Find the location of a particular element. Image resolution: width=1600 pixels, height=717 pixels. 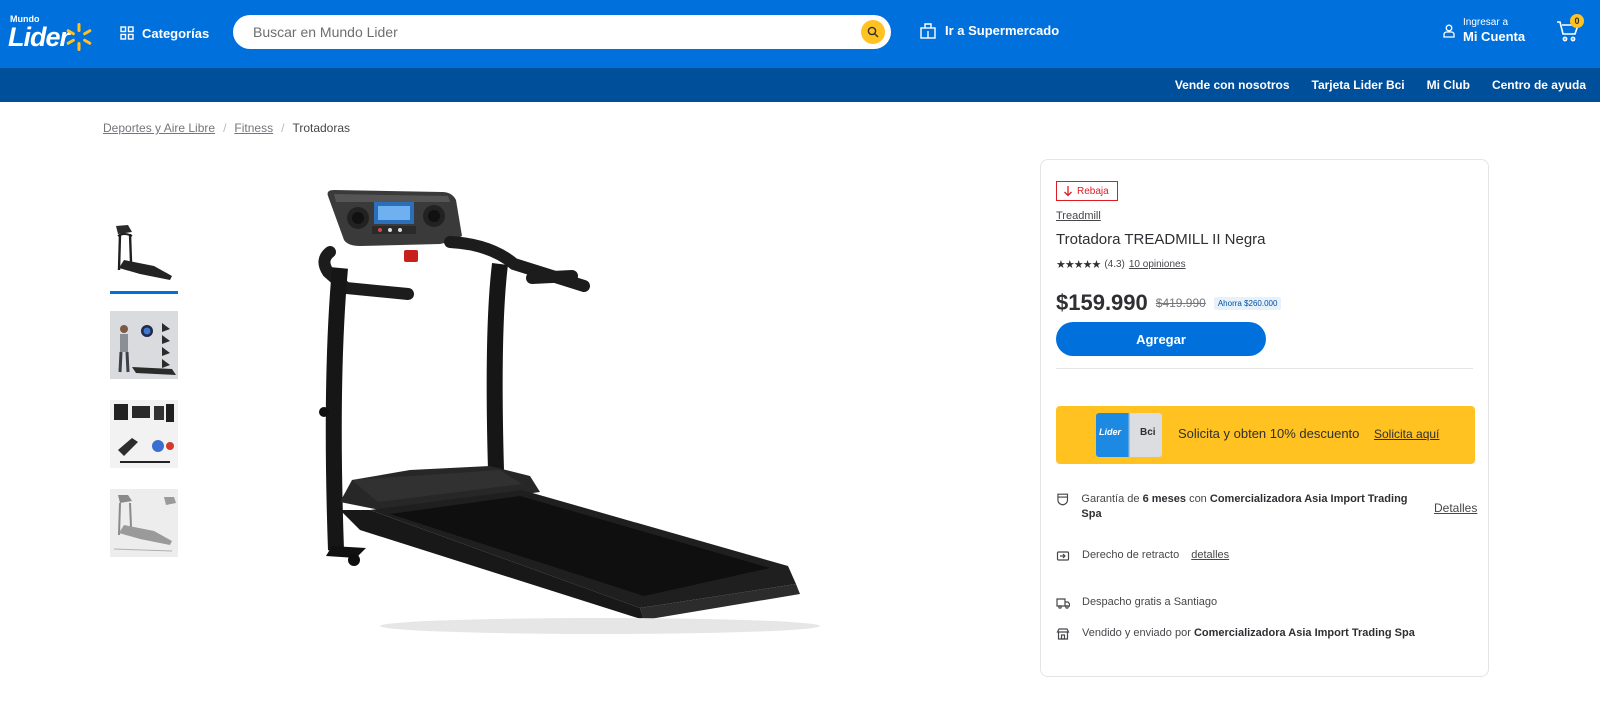

add-to-cart-button: Agregar is located at coordinates (1161, 339).